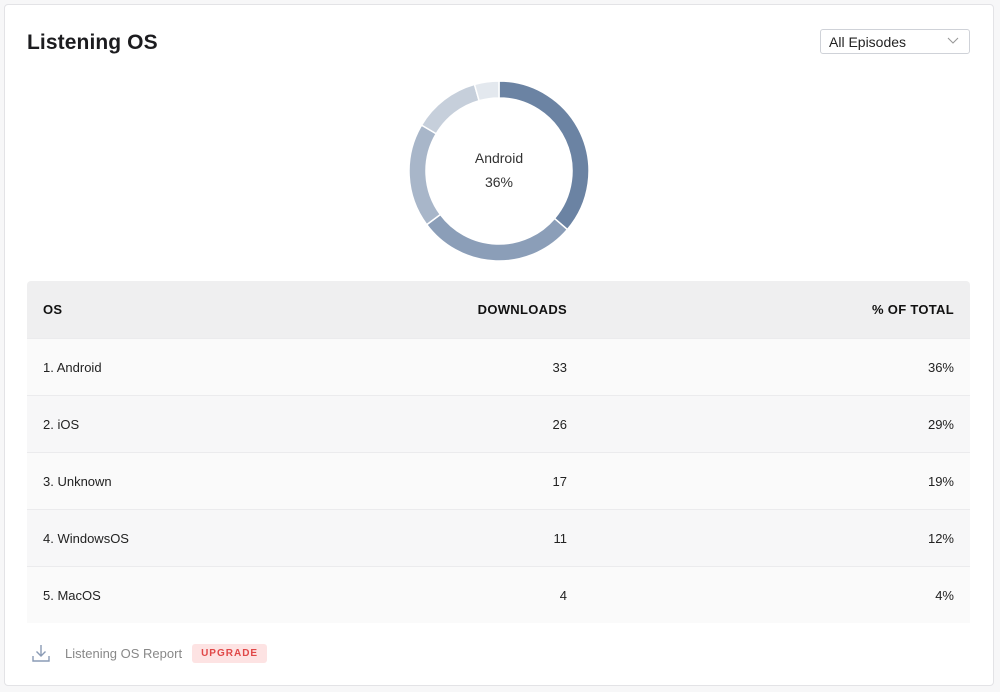  Describe the element at coordinates (486, 91) in the screenshot. I see `donut-slice-macos` at that location.